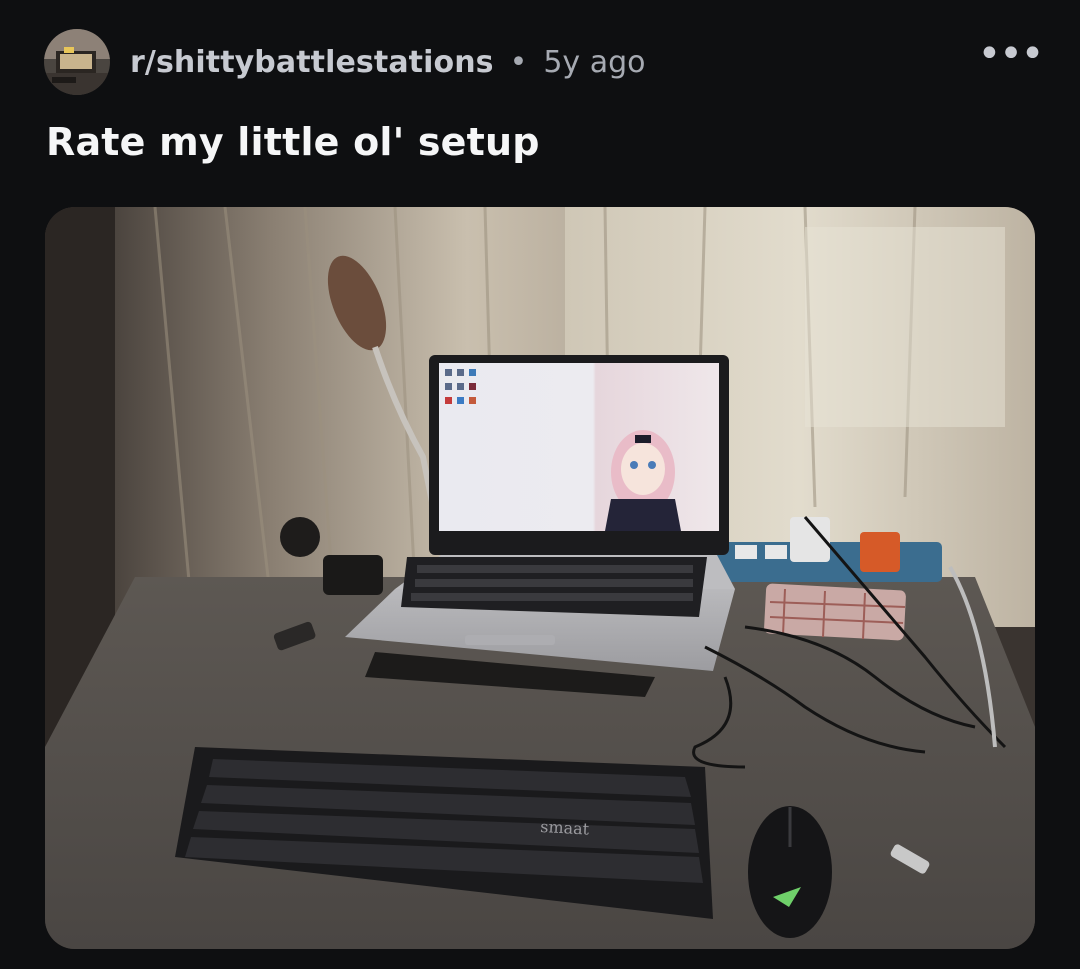 The width and height of the screenshot is (1080, 969). I want to click on community-avatar, so click(77, 62).